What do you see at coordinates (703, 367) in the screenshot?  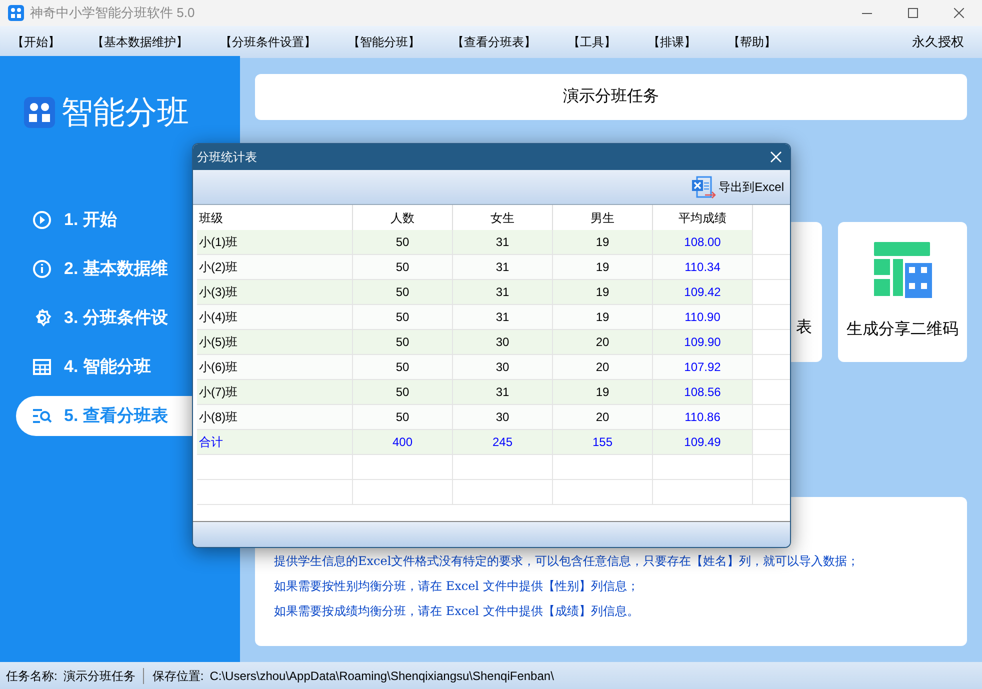 I see `table-cell: 107.92` at bounding box center [703, 367].